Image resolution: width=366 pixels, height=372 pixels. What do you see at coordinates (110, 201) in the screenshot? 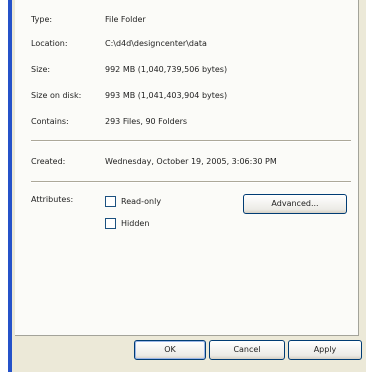
I see `read-only-checkbox` at bounding box center [110, 201].